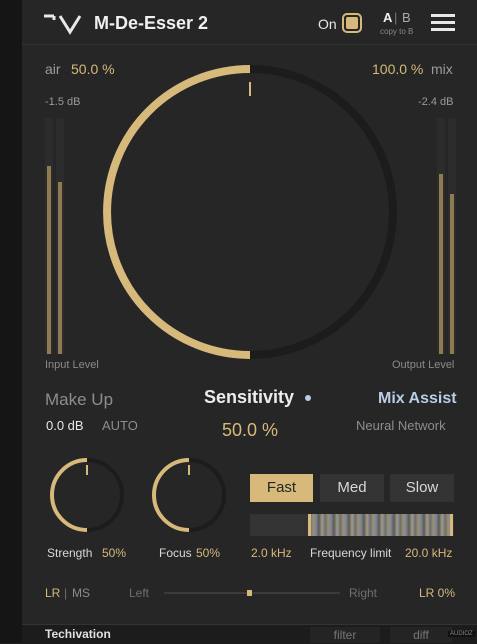  I want to click on focus-knob, so click(191, 497).